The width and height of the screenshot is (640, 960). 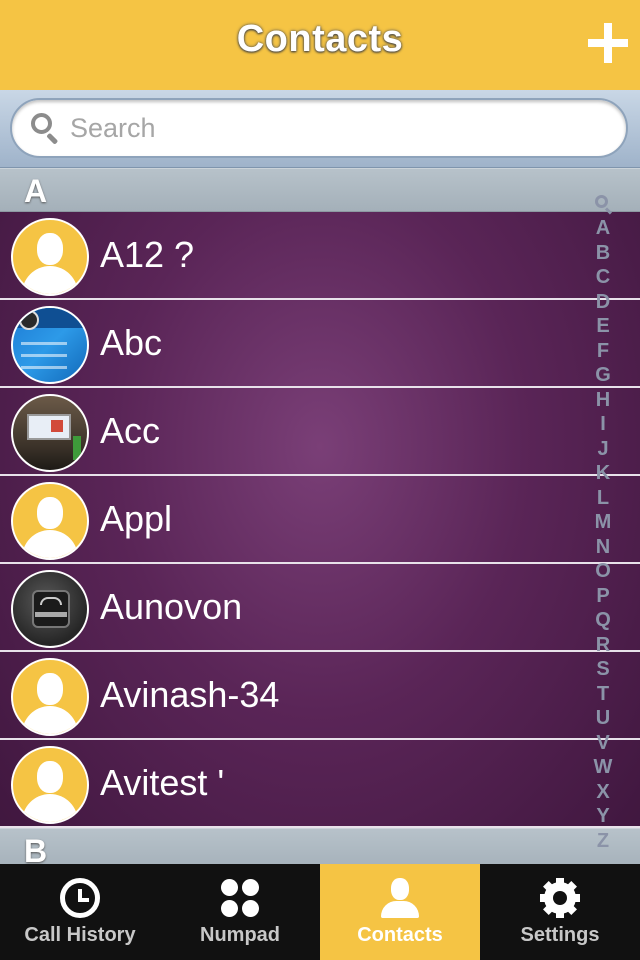 What do you see at coordinates (400, 898) in the screenshot?
I see `person-icon` at bounding box center [400, 898].